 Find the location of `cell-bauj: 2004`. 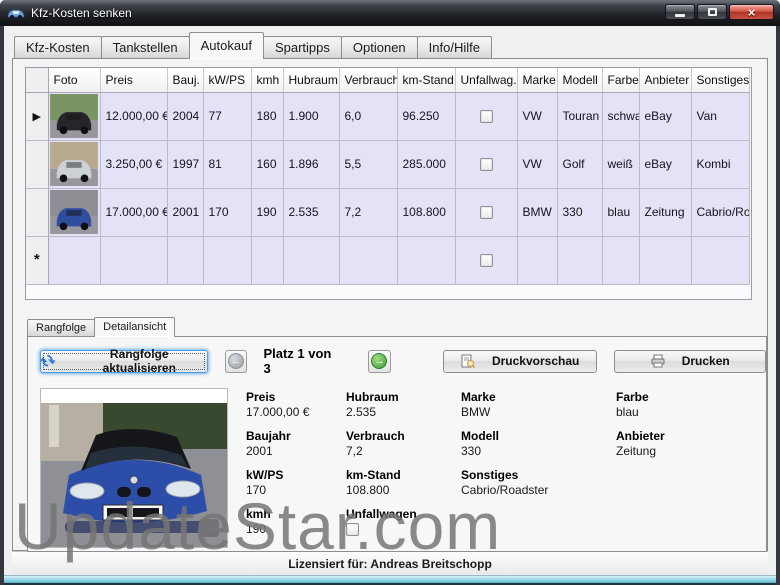

cell-bauj: 2004 is located at coordinates (185, 116).